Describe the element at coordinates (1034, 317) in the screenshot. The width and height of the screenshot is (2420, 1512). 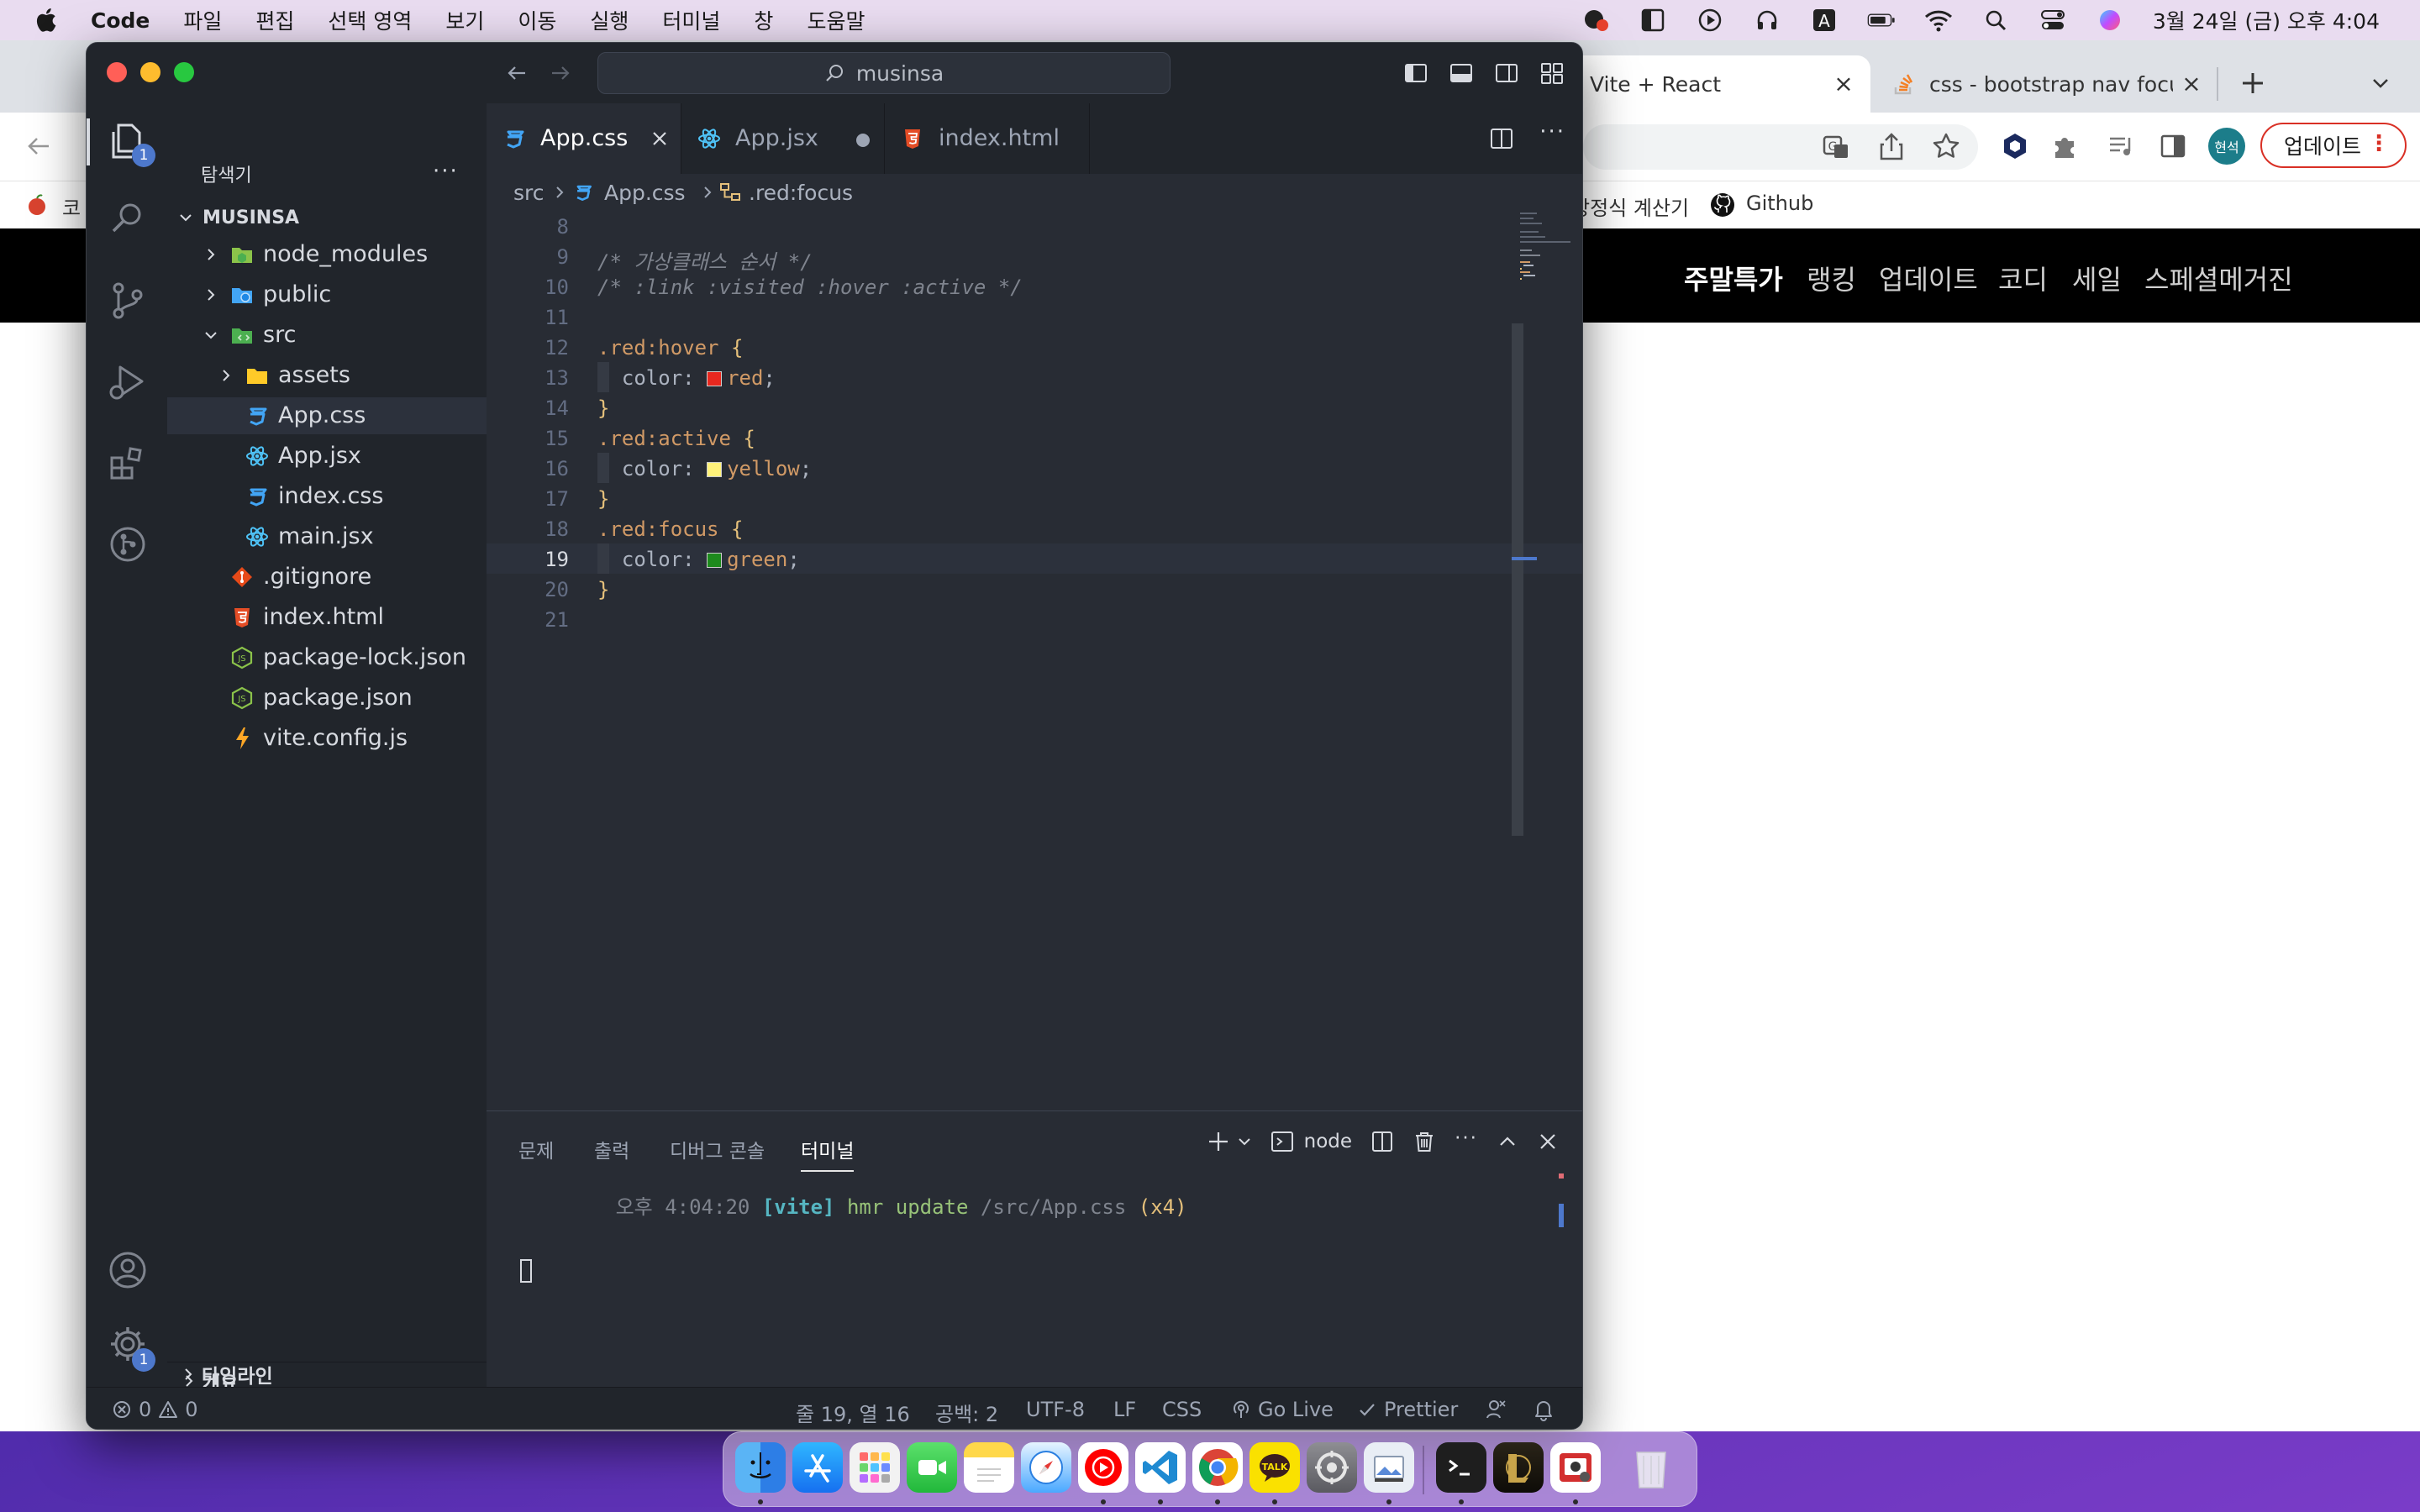
I see `code-line: 11` at that location.